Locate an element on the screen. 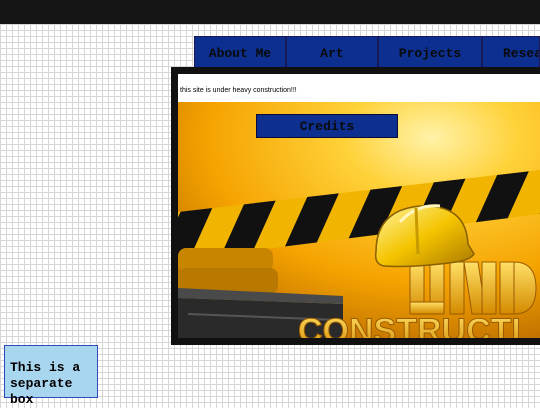  svg-text: CONSTRUCTI is located at coordinates (409, 325).